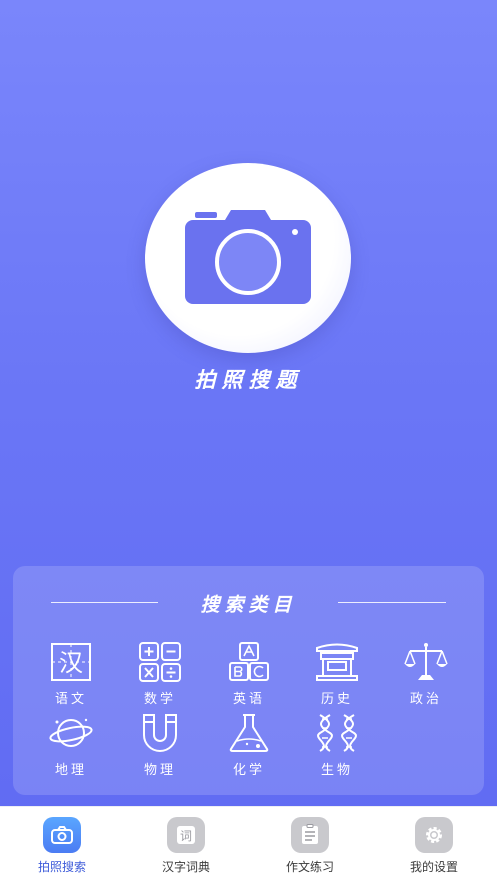 The height and width of the screenshot is (883, 497). I want to click on svg-text: 汉, so click(71, 663).